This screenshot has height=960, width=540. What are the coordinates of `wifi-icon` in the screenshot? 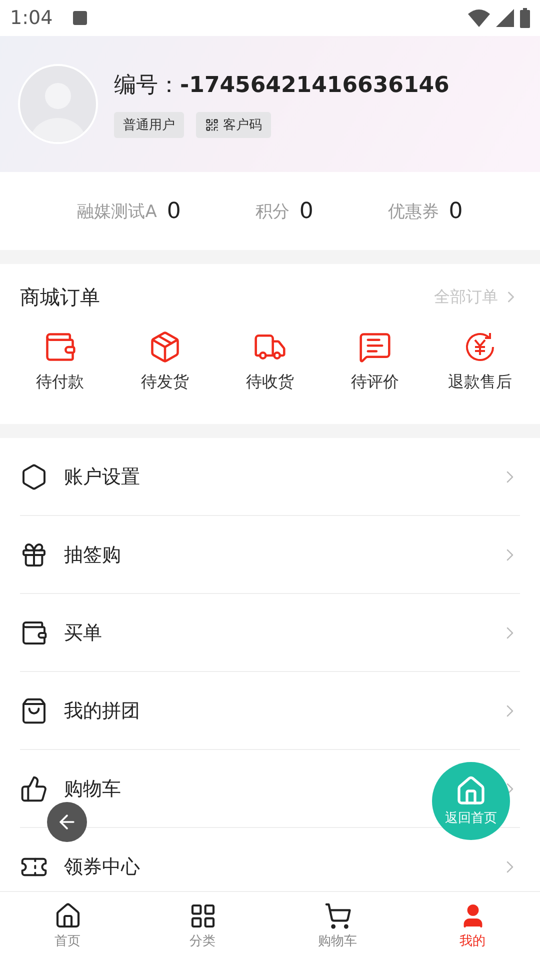 It's located at (479, 18).